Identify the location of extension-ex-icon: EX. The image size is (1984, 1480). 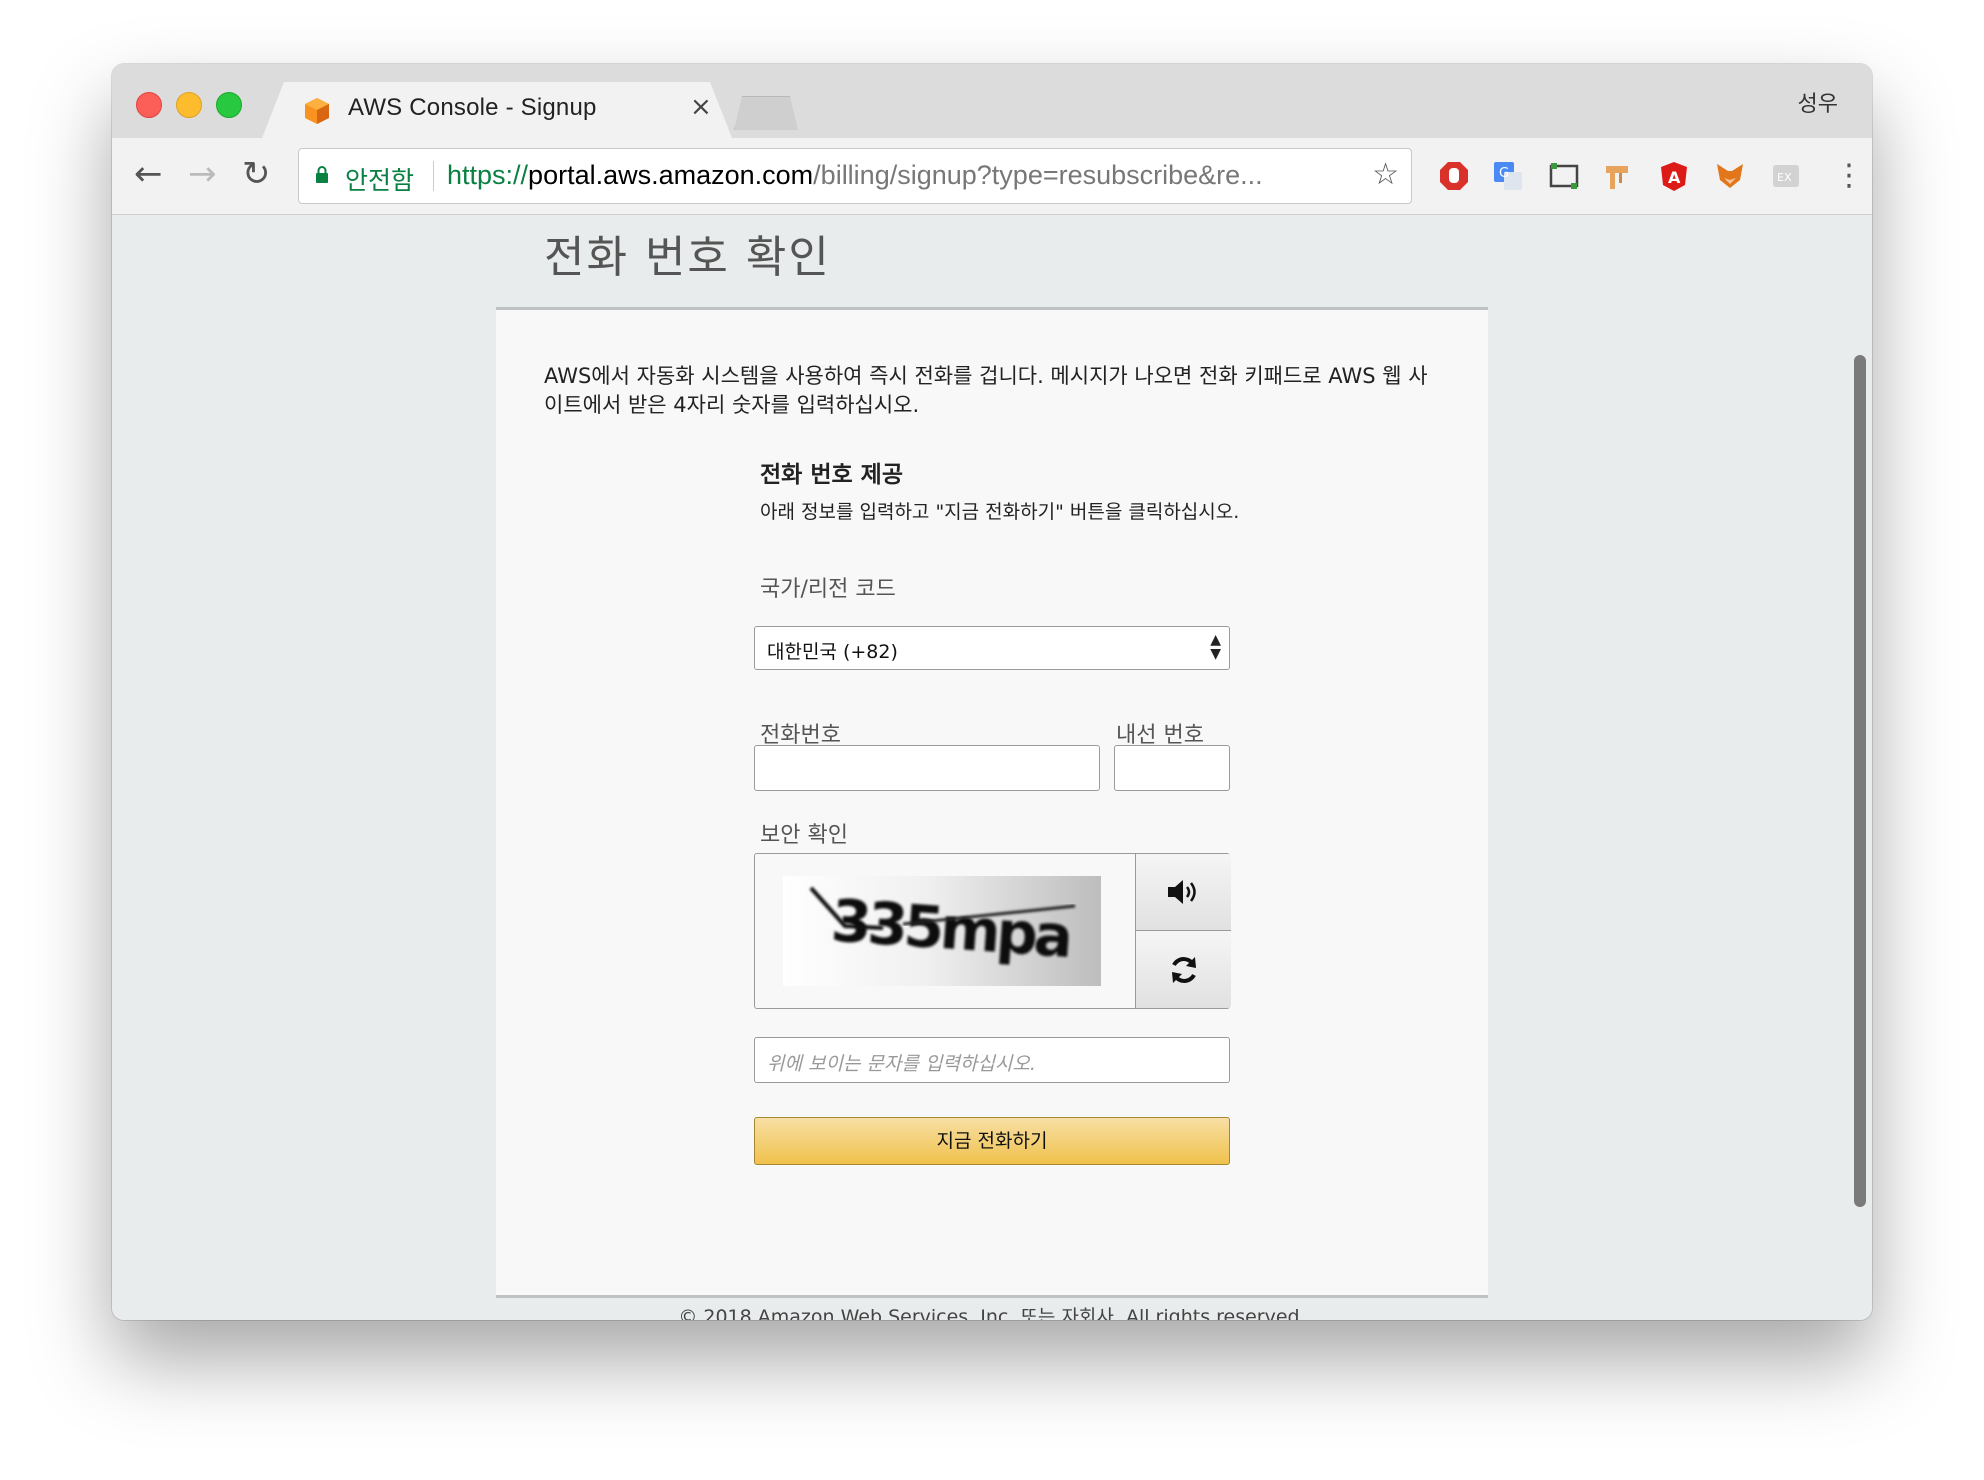
(1786, 176).